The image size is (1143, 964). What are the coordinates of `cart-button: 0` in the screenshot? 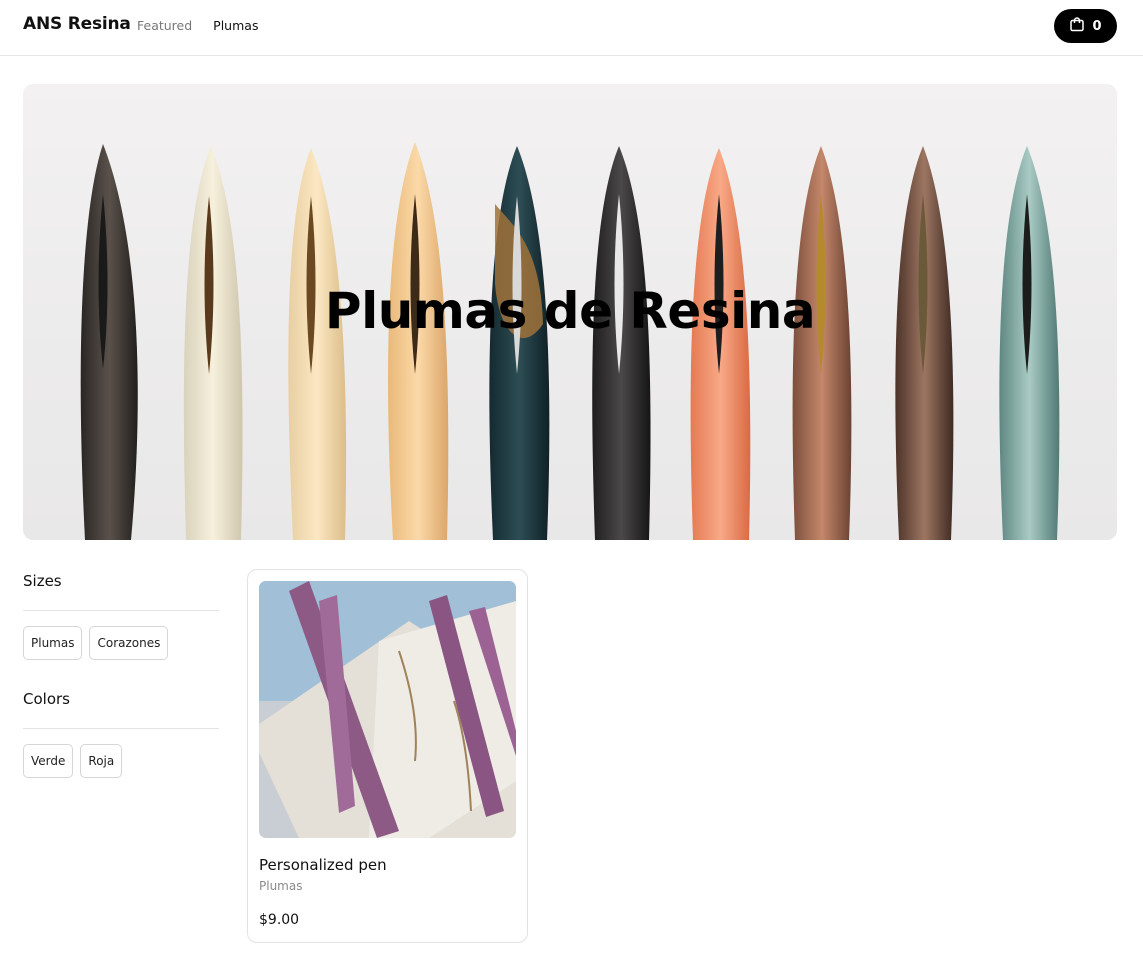 It's located at (1085, 26).